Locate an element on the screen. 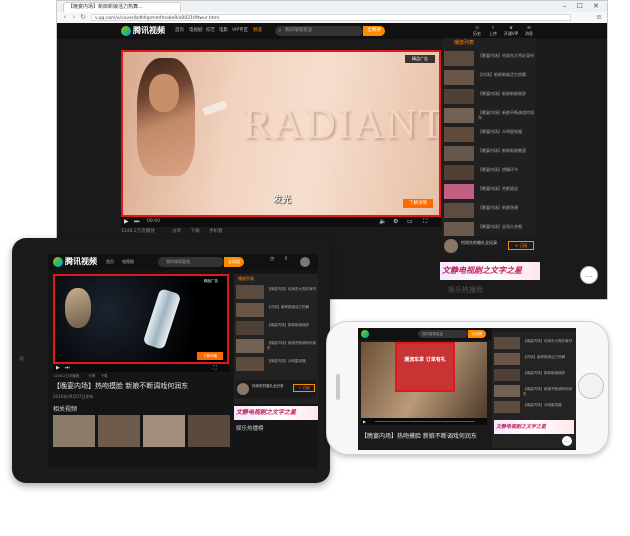  list-item: 【晚宴内场】合影留念 is located at coordinates (489, 191).